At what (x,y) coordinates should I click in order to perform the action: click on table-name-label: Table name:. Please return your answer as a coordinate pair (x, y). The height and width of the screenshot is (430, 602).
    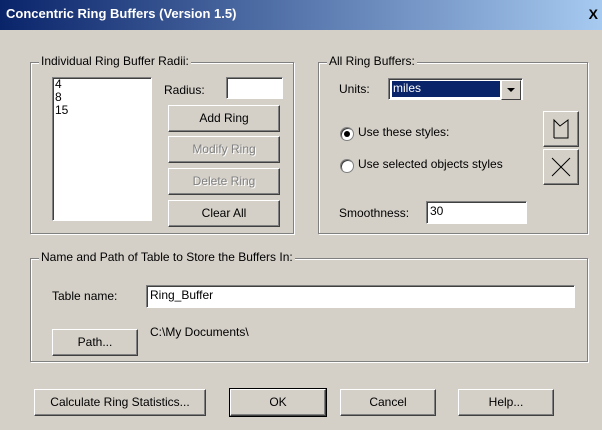
    Looking at the image, I should click on (85, 296).